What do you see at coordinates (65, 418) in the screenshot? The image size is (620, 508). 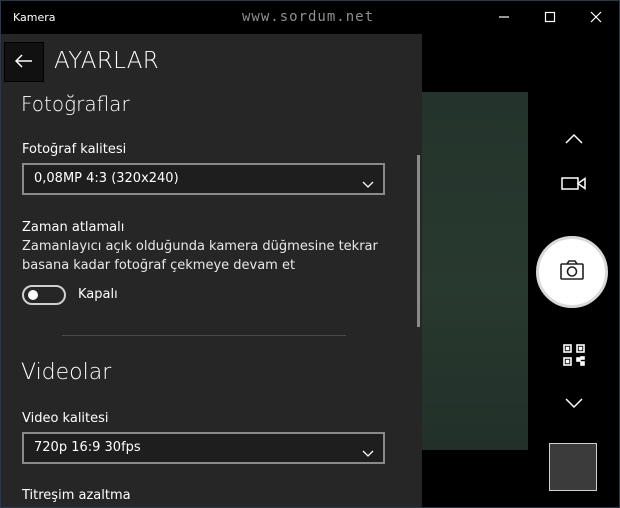 I see `video-quality-label: Video kalitesi` at bounding box center [65, 418].